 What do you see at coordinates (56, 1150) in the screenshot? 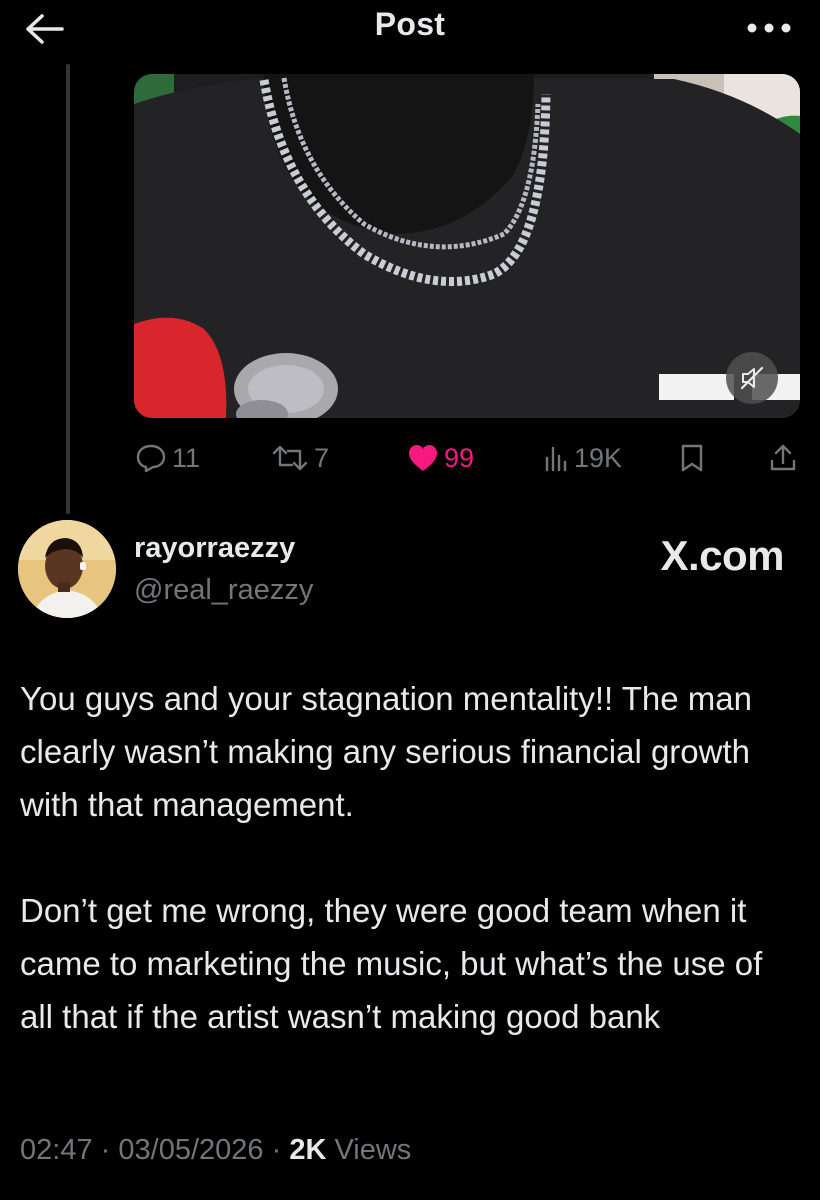
I see `post-time: 02:47` at bounding box center [56, 1150].